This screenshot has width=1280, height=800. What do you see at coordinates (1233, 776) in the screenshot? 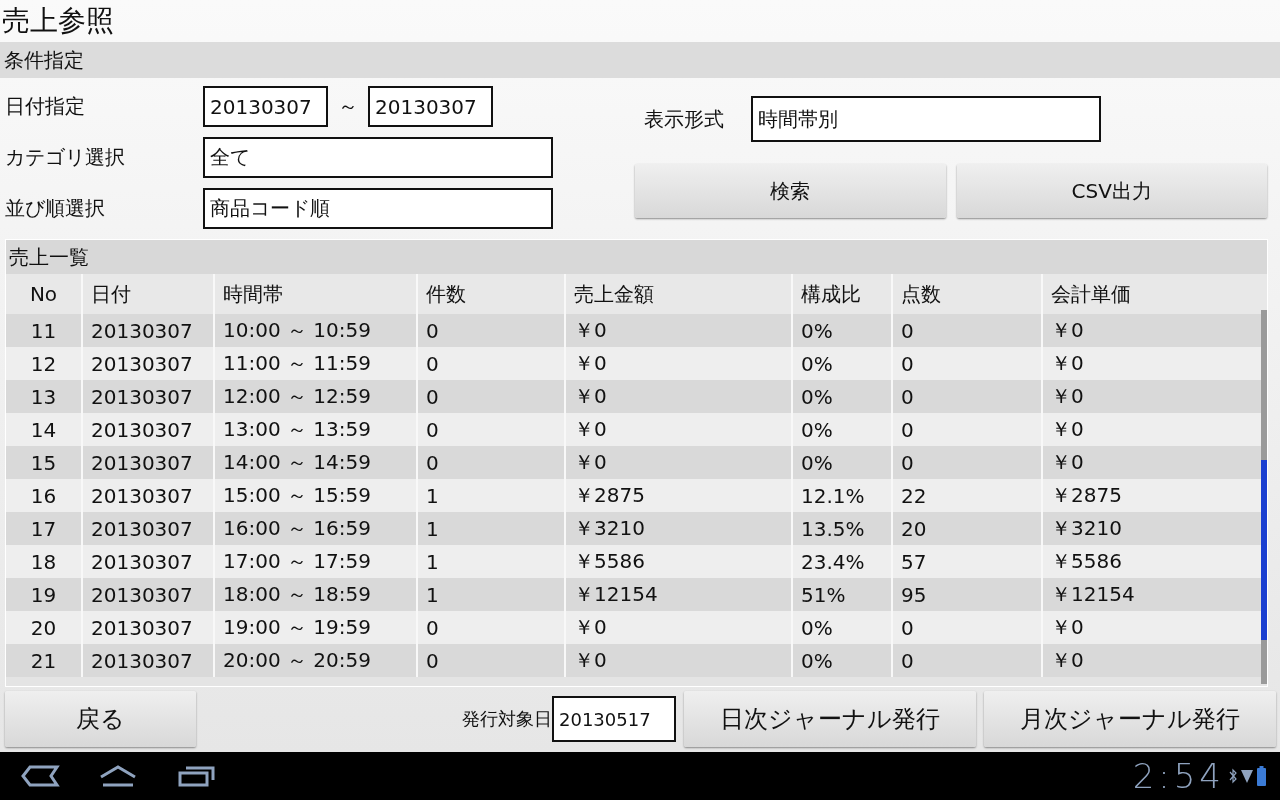
I see `bluetooth-icon` at bounding box center [1233, 776].